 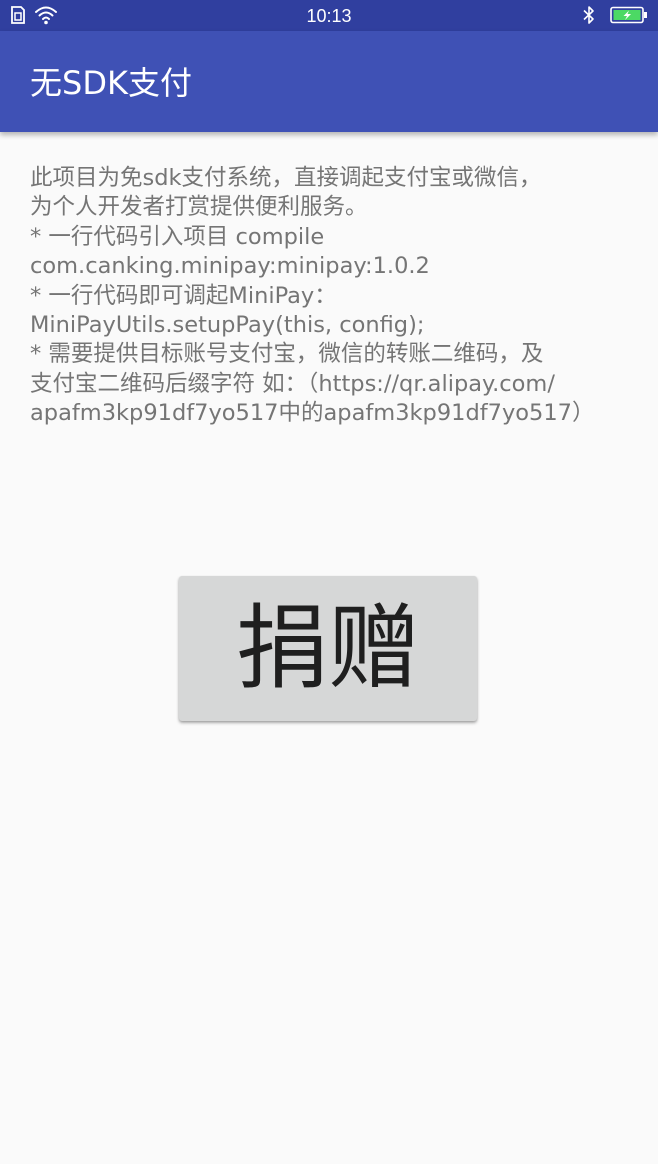 What do you see at coordinates (111, 83) in the screenshot?
I see `page-title: 无SDK支付` at bounding box center [111, 83].